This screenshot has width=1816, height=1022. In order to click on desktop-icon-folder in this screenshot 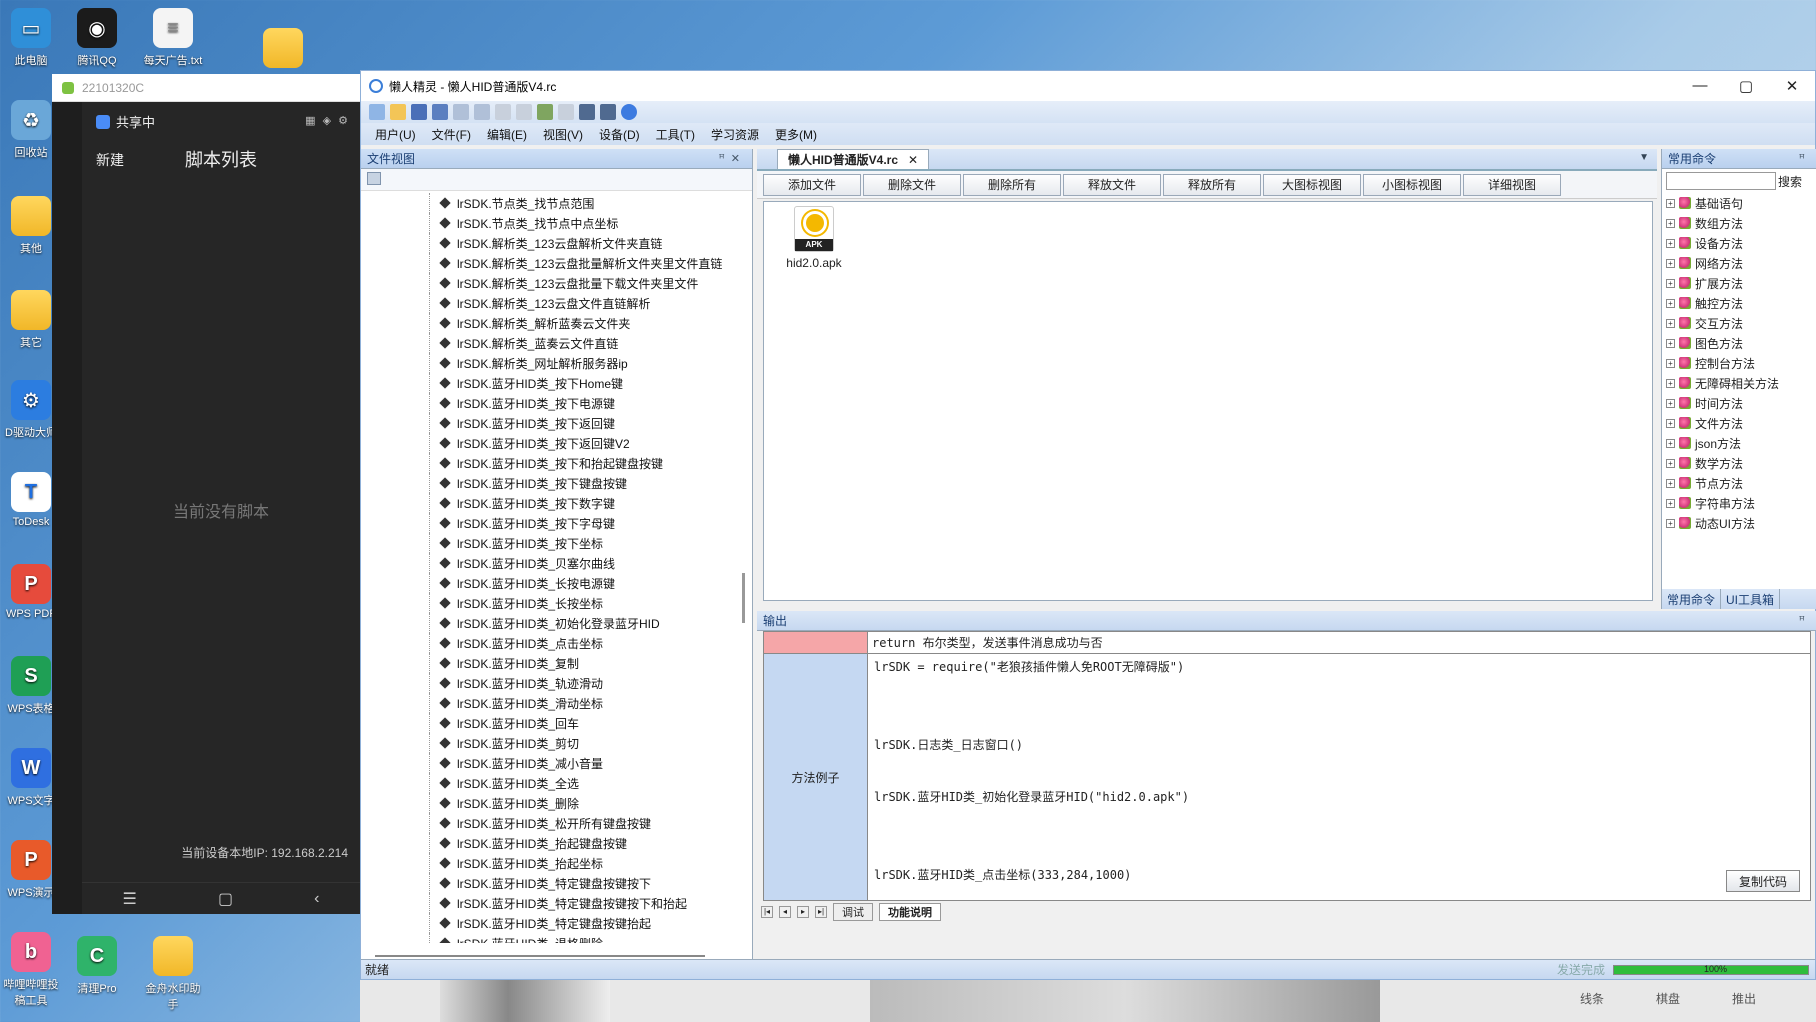, I will do `click(283, 50)`.